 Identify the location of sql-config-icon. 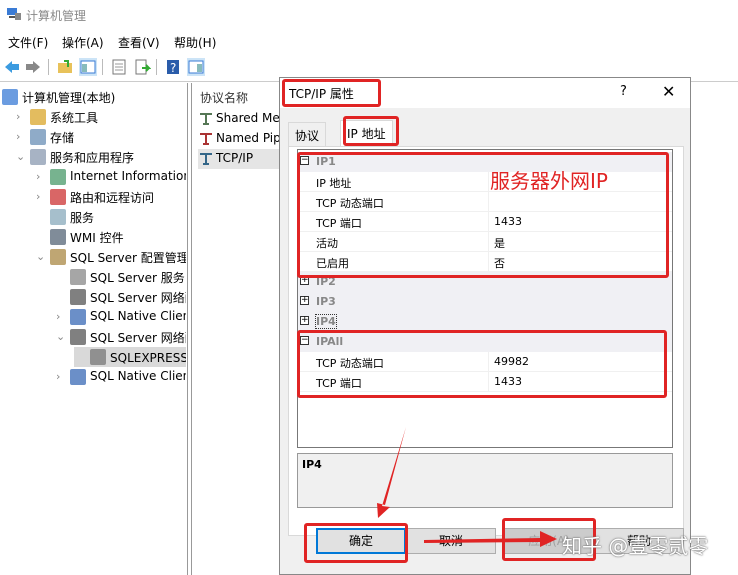
(58, 257).